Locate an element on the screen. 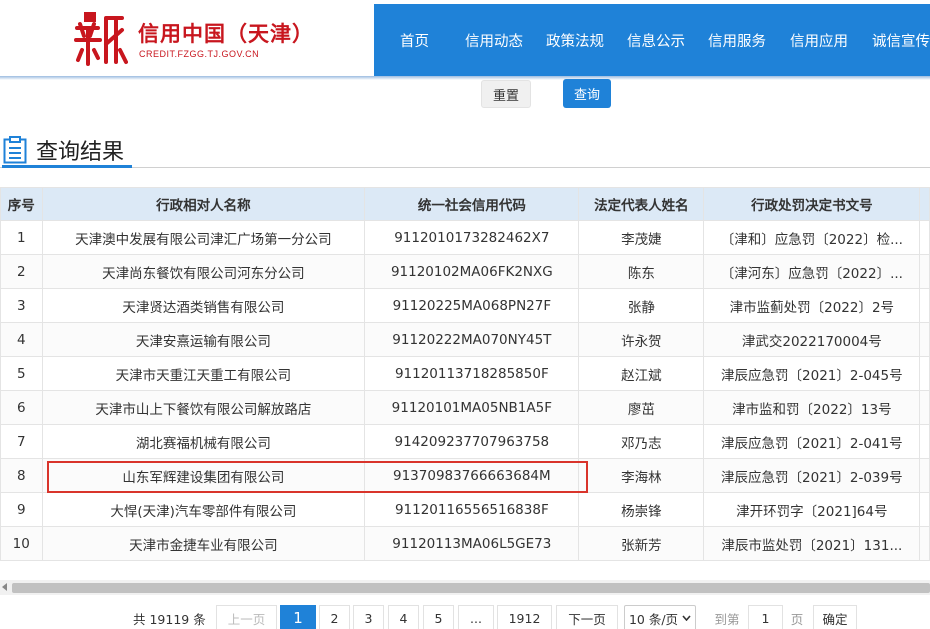 This screenshot has height=629, width=930. cell-index: 8 is located at coordinates (21, 475).